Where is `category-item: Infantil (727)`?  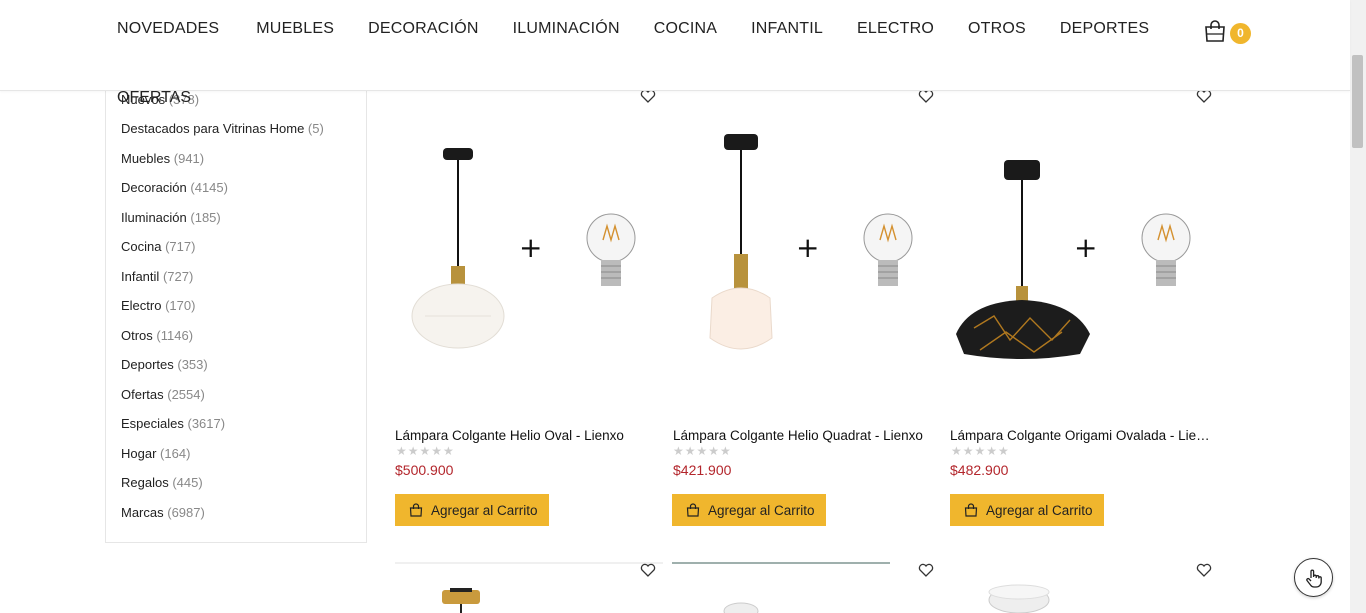
category-item: Infantil (727) is located at coordinates (157, 276).